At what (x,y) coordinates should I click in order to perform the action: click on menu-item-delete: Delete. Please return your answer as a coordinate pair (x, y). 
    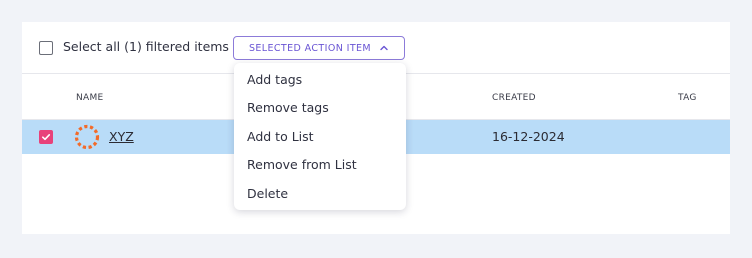
    Looking at the image, I should click on (320, 194).